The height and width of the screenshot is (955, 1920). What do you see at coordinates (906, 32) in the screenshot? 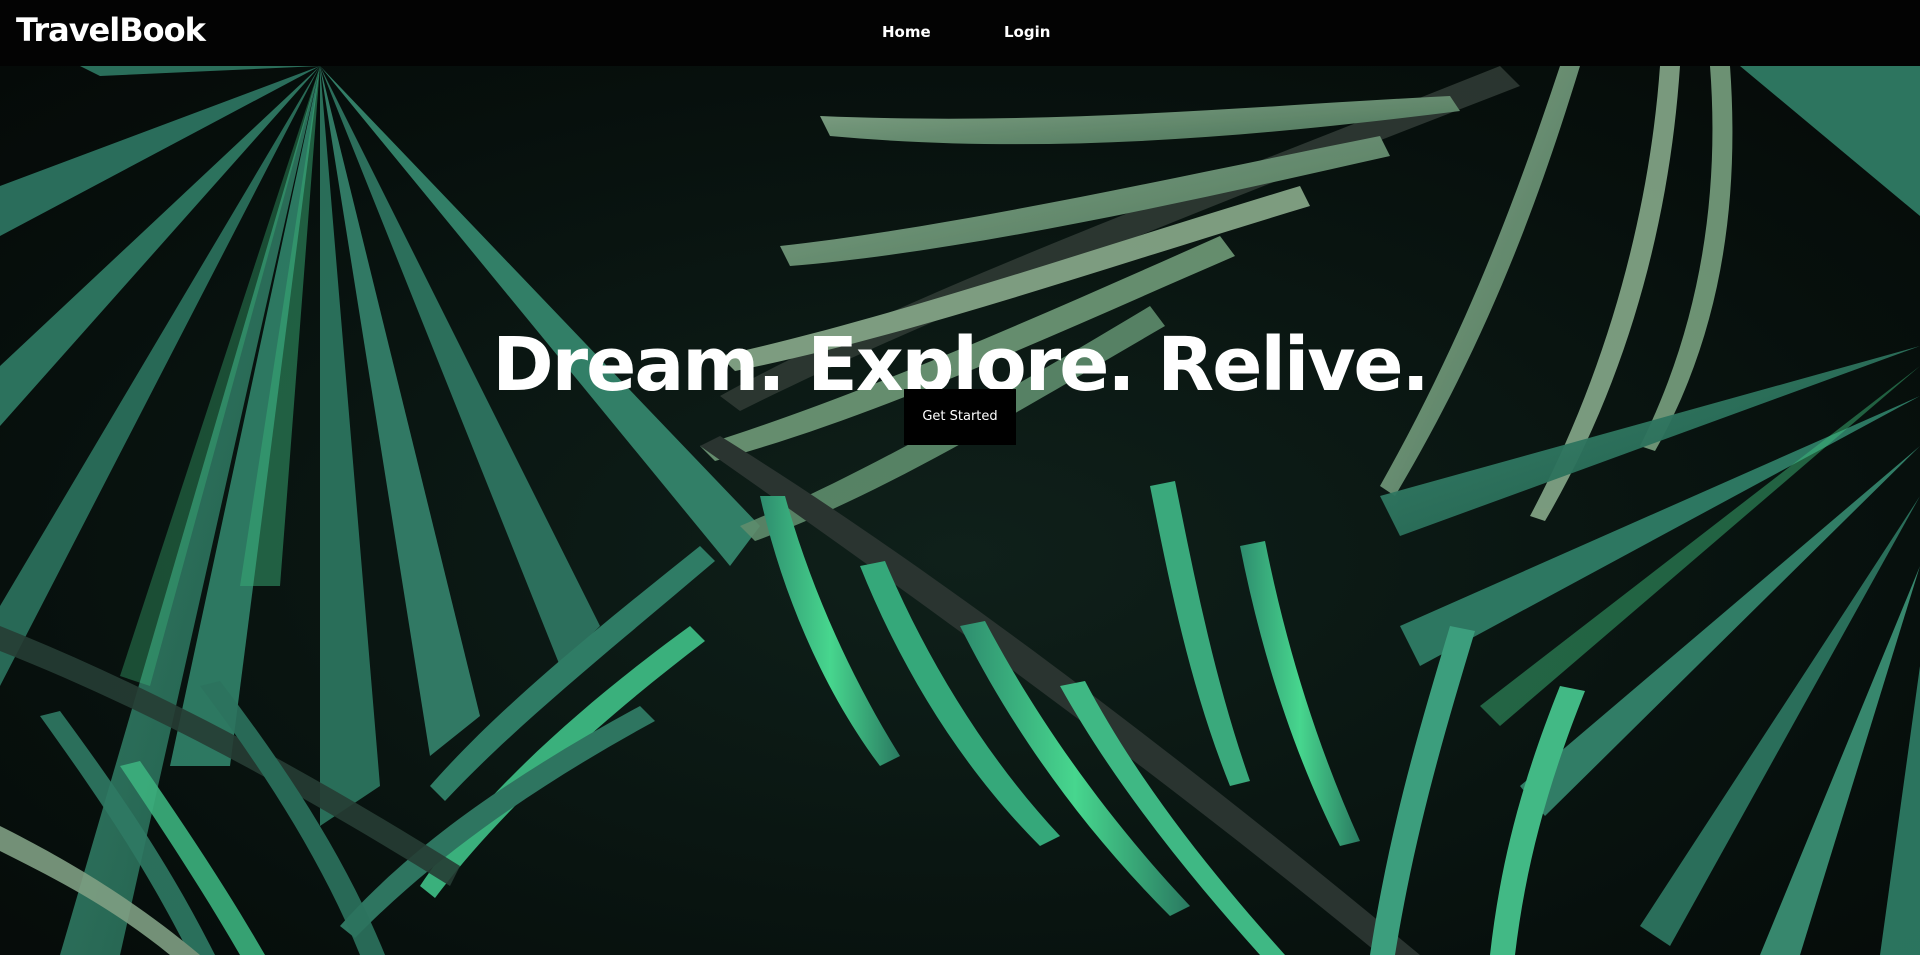
I see `nav-home-link: Home` at bounding box center [906, 32].